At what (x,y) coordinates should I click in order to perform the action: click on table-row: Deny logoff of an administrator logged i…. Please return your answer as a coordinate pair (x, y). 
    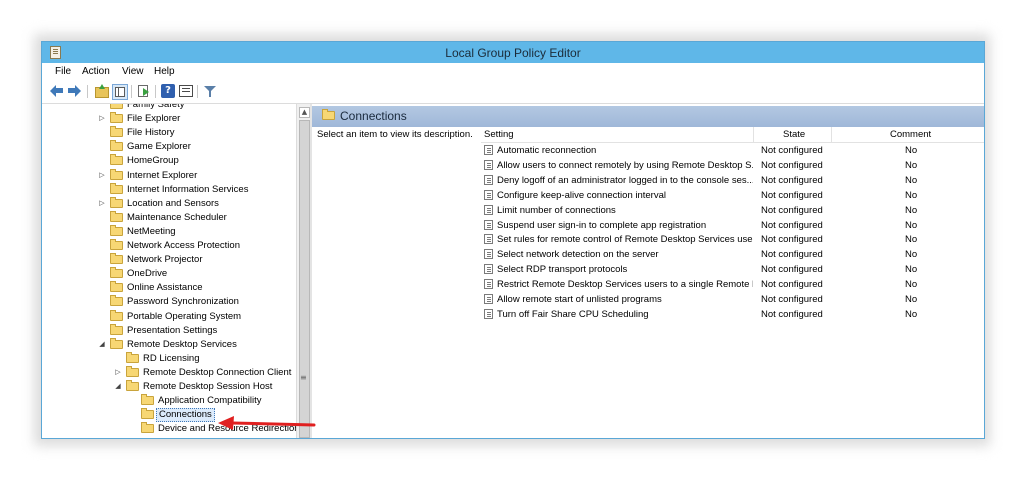
    Looking at the image, I should click on (732, 180).